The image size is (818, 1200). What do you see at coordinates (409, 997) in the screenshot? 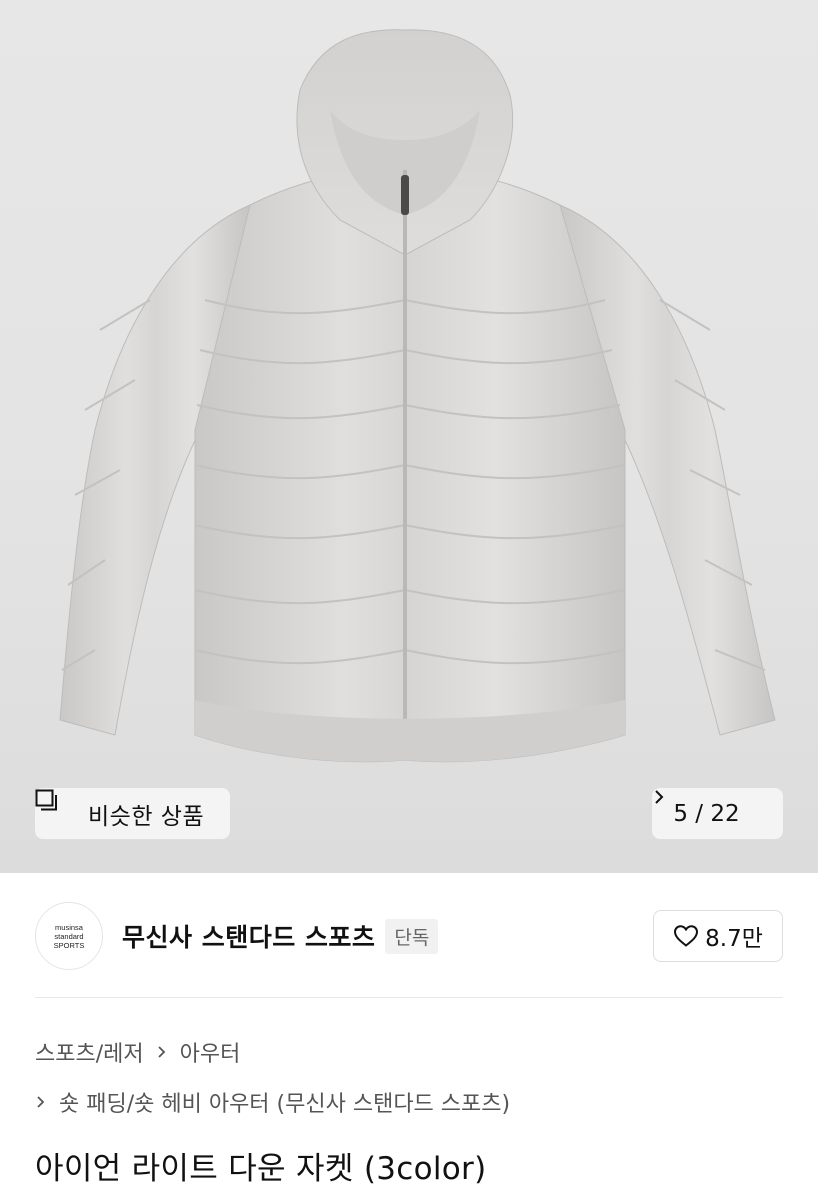
I see `section-divider` at bounding box center [409, 997].